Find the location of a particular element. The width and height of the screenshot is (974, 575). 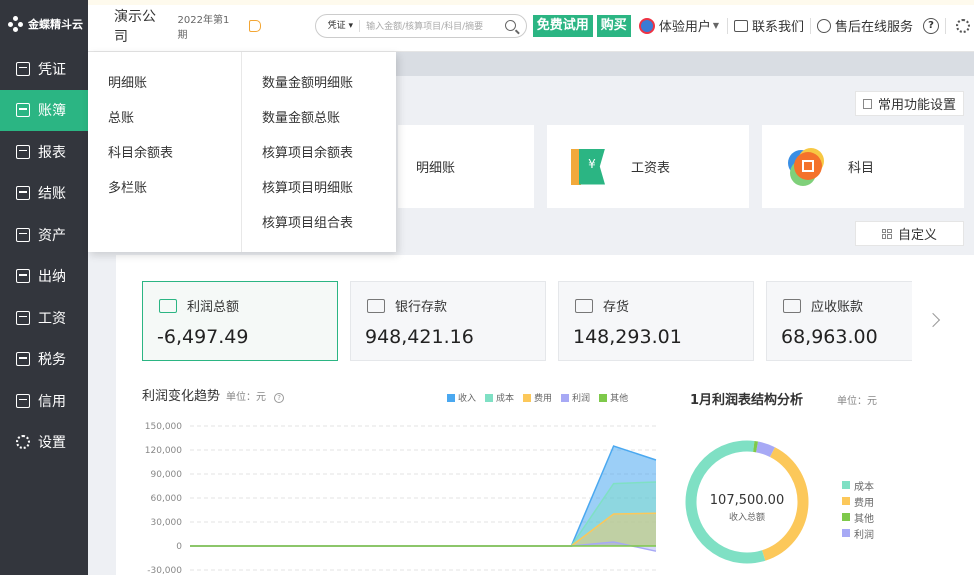

speaker-icon is located at coordinates (254, 25).